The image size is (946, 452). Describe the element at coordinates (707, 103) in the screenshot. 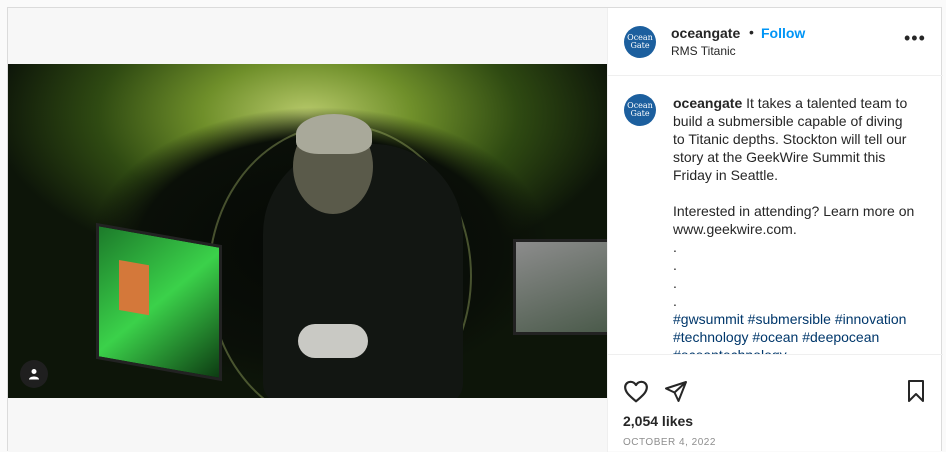

I see `caption-username: oceangate` at that location.